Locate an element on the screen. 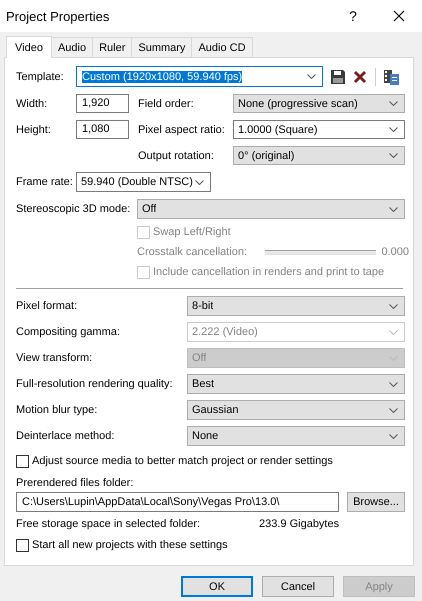 The image size is (422, 601). field-label: Field order: is located at coordinates (166, 104).